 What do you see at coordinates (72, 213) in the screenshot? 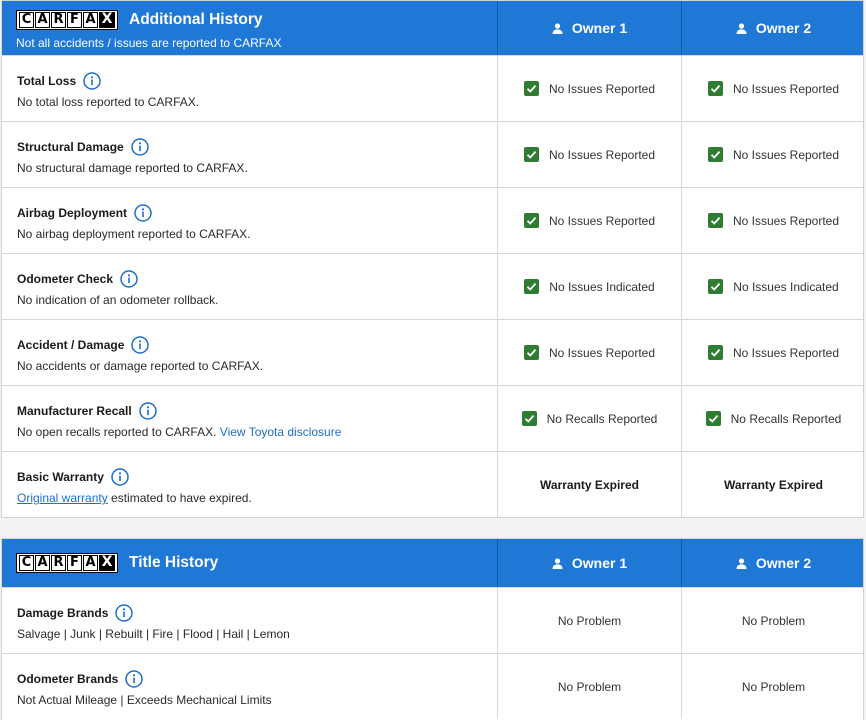
I see `row-title: Airbag Deployment` at bounding box center [72, 213].